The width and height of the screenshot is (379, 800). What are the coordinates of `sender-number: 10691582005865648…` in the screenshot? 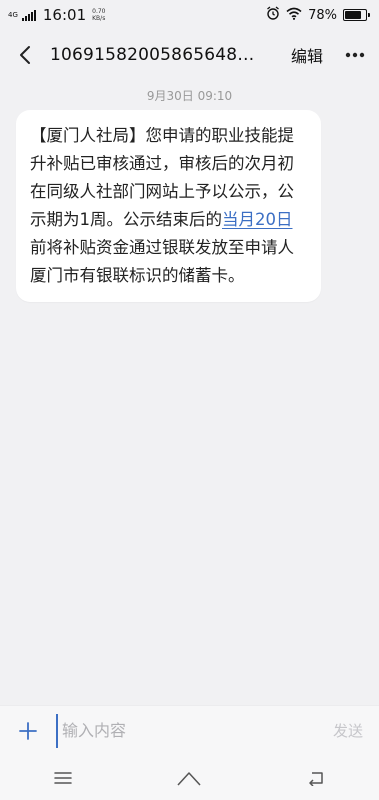 It's located at (152, 55).